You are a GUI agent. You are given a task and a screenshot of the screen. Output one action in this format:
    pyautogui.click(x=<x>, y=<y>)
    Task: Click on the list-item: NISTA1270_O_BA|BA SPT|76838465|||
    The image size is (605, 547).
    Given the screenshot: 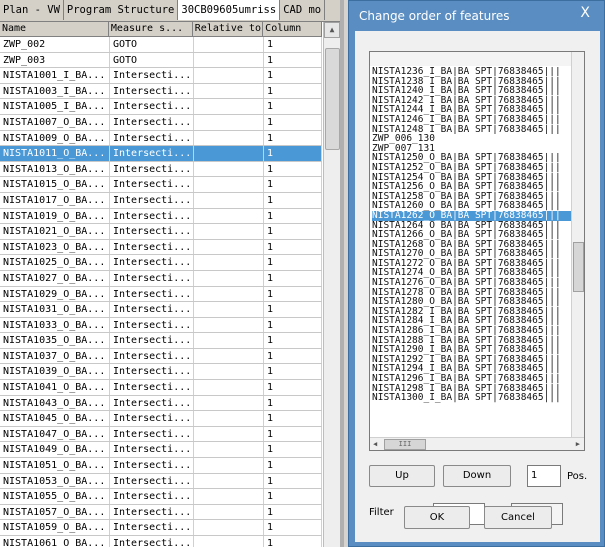 What is the action you would take?
    pyautogui.click(x=473, y=254)
    